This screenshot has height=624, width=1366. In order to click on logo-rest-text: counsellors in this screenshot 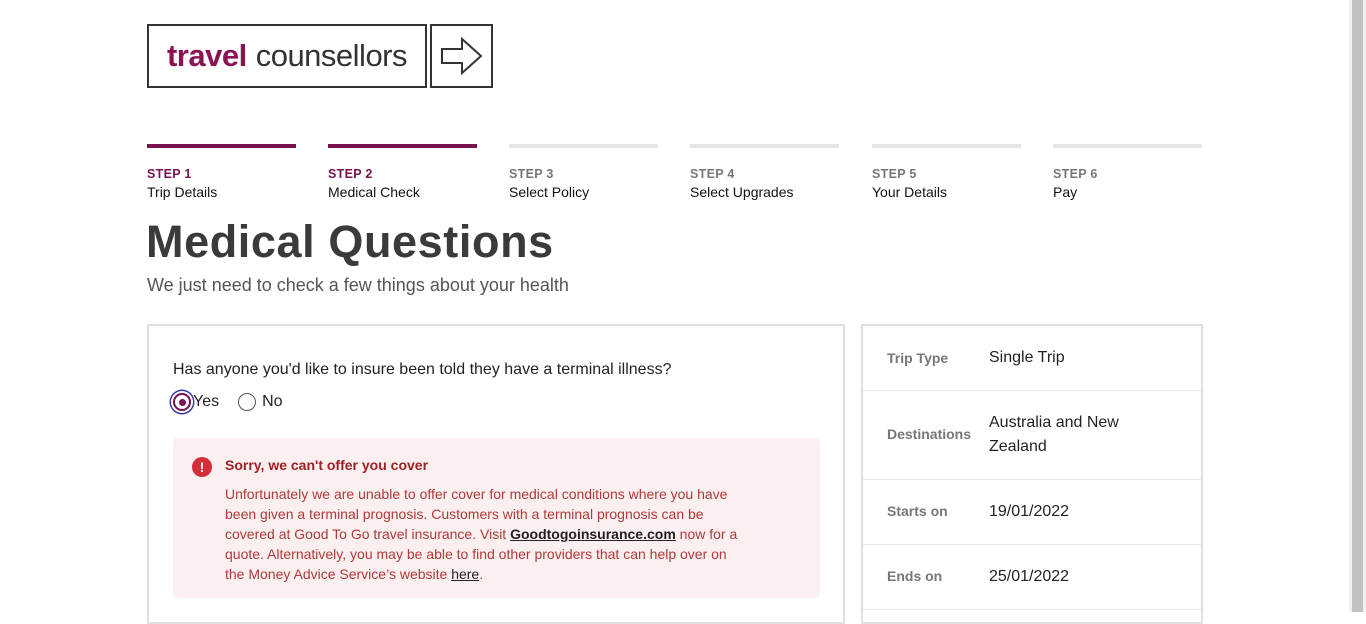, I will do `click(331, 55)`.